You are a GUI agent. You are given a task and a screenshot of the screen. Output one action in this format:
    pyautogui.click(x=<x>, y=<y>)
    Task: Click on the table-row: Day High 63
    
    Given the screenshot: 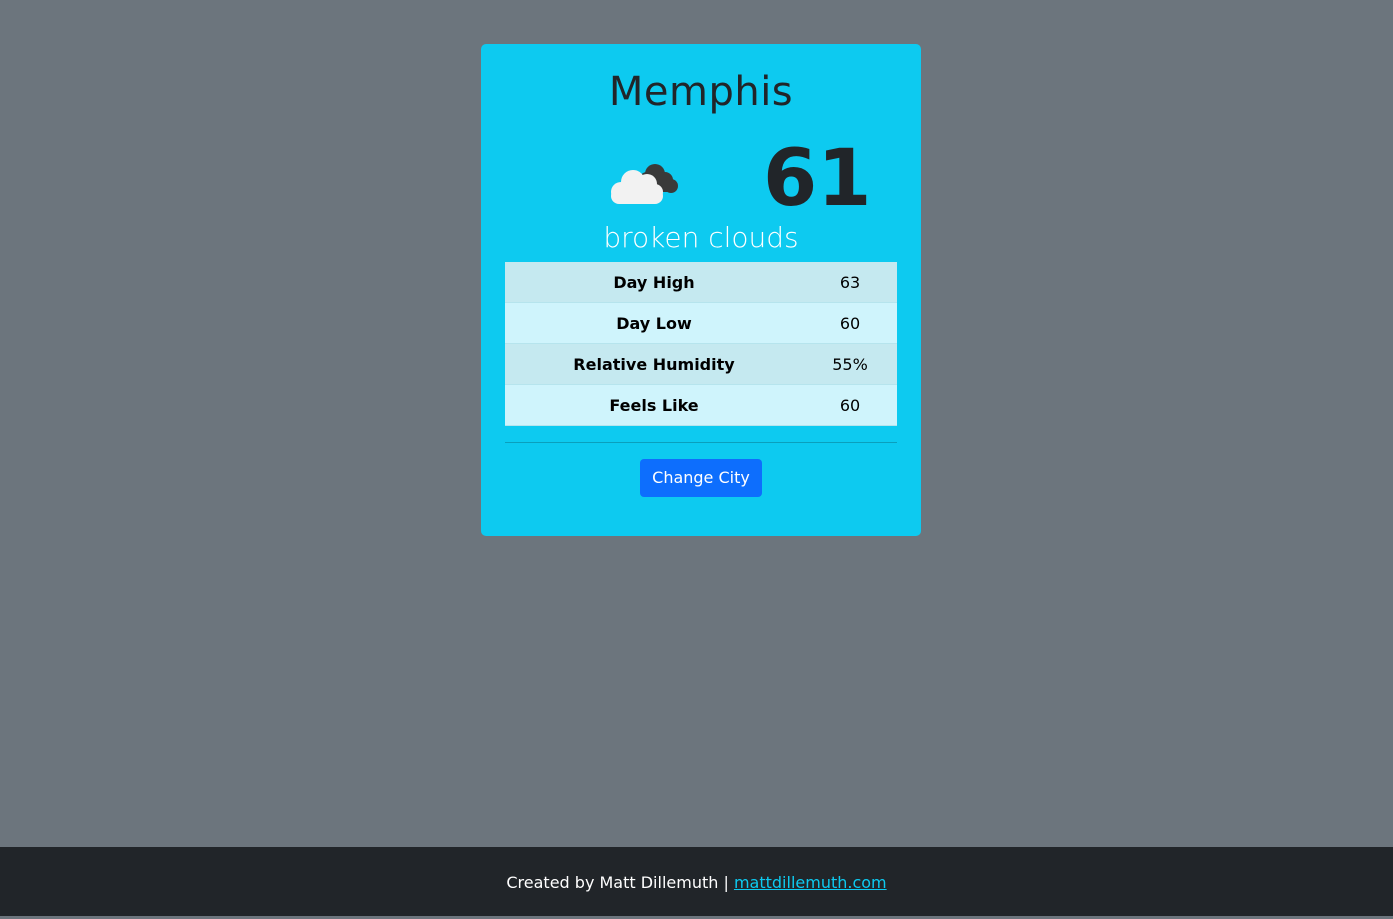 What is the action you would take?
    pyautogui.click(x=701, y=282)
    